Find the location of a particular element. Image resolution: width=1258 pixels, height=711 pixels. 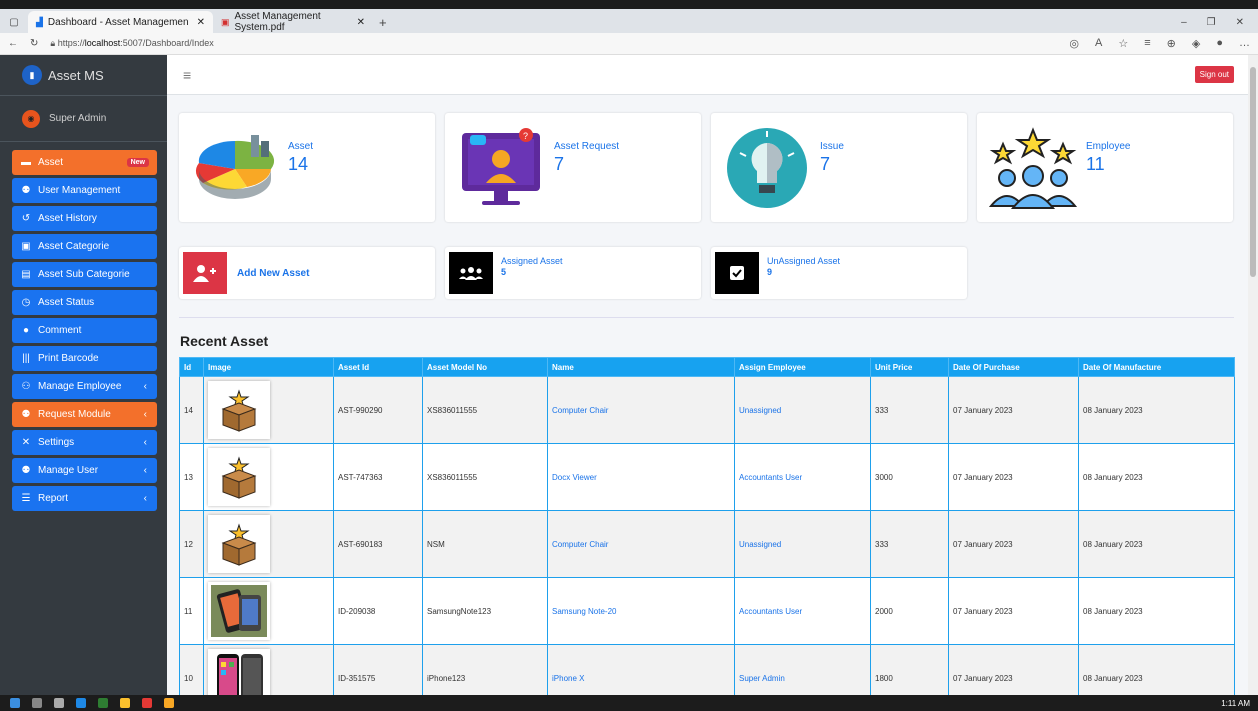

column-header: Asset Model No is located at coordinates (485, 367).